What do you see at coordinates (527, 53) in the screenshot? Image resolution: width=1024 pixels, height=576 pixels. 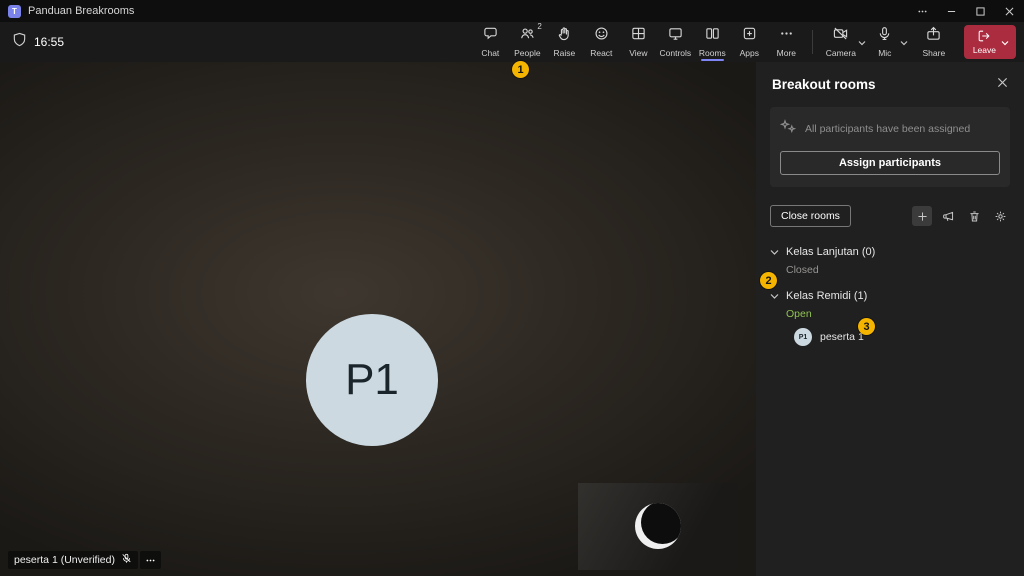 I see `people-label: People` at bounding box center [527, 53].